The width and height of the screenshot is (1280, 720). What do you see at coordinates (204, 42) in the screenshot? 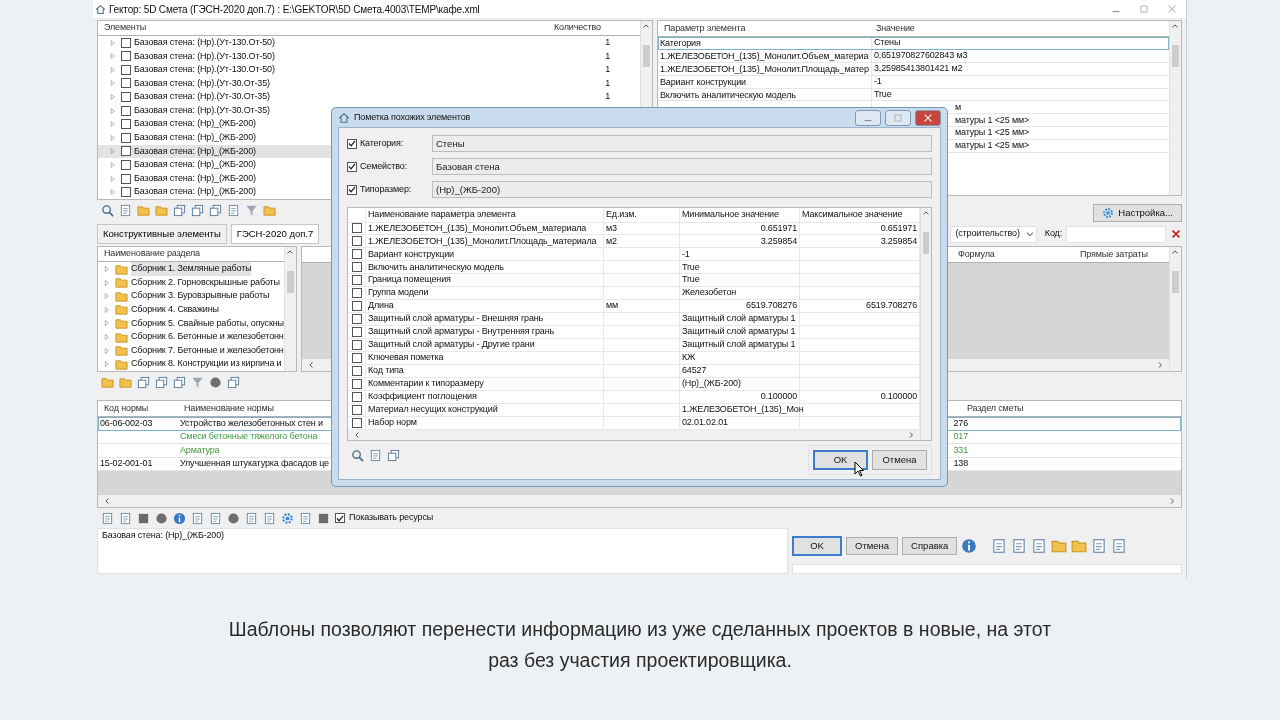
I see `tree-item-label: Базовая стена: (Нр).(Ут-130.От-50)` at bounding box center [204, 42].